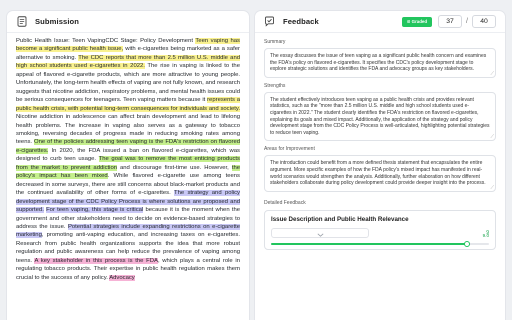  Describe the element at coordinates (95, 210) in the screenshot. I see `highlight-blue: For teen vaping, this stage is critical` at that location.